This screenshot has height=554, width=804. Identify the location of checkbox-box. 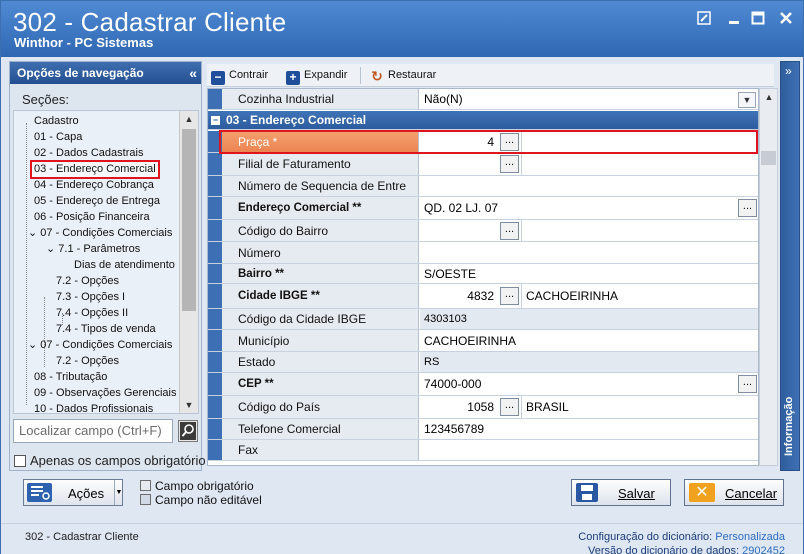
(20, 461).